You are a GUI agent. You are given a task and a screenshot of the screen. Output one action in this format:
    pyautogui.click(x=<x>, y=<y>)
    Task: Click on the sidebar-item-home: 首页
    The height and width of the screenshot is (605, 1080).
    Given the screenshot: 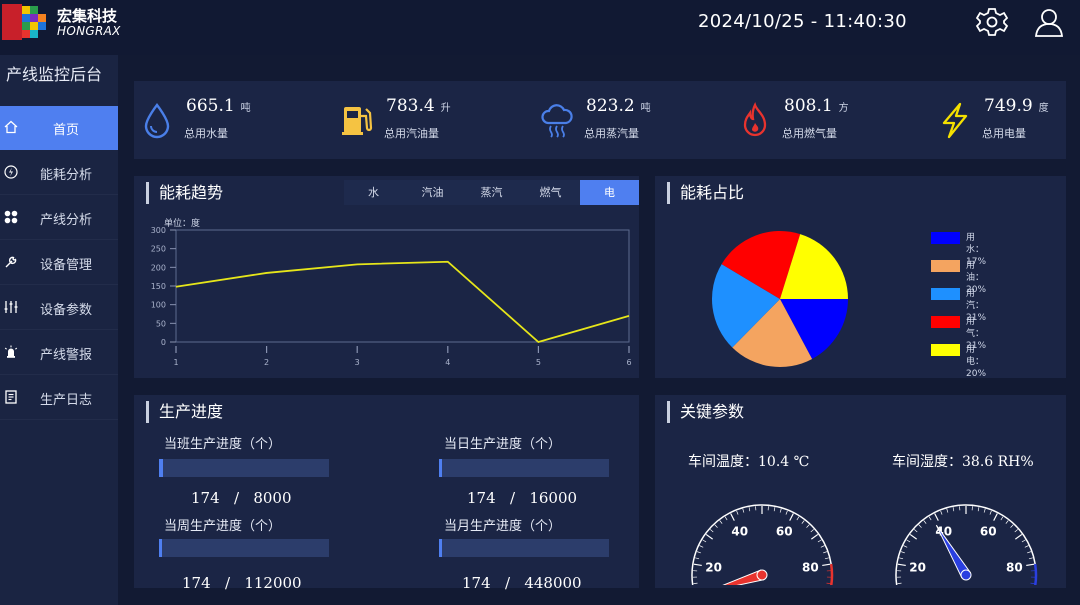 What is the action you would take?
    pyautogui.click(x=59, y=128)
    